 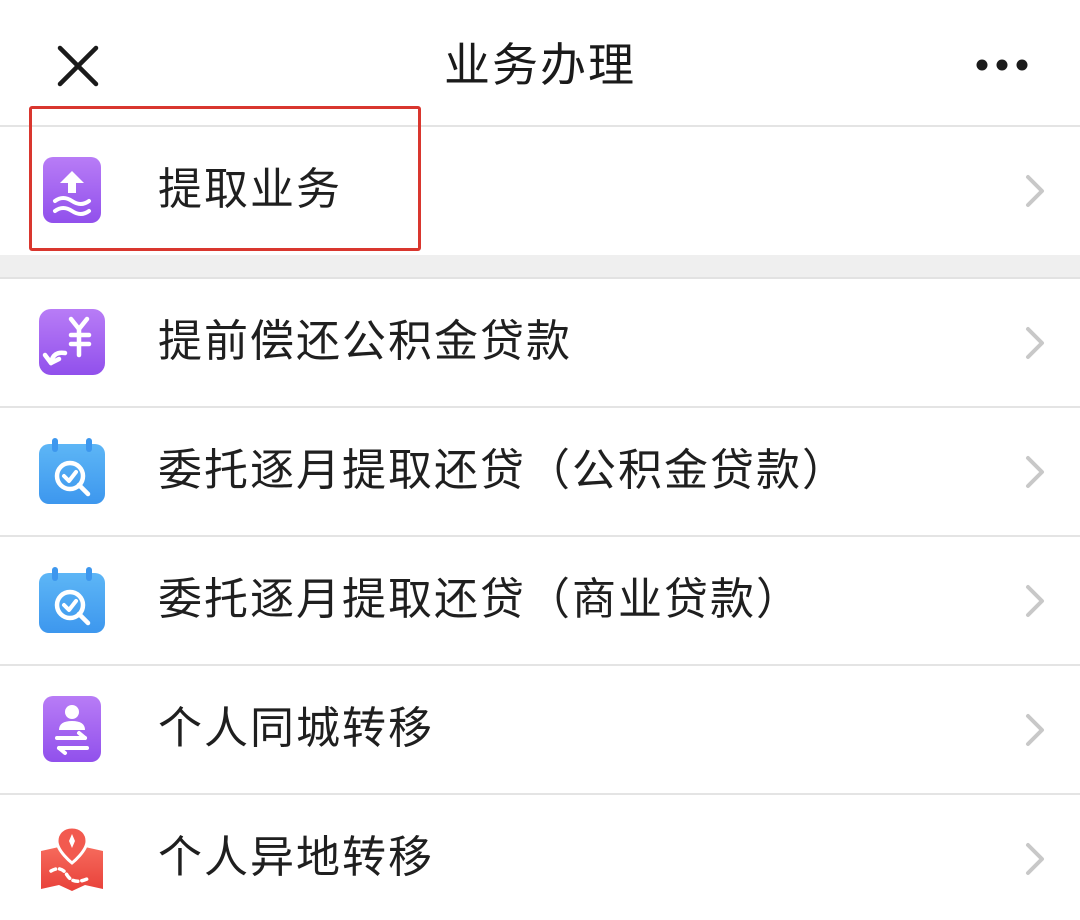 What do you see at coordinates (540, 267) in the screenshot?
I see `section-divider` at bounding box center [540, 267].